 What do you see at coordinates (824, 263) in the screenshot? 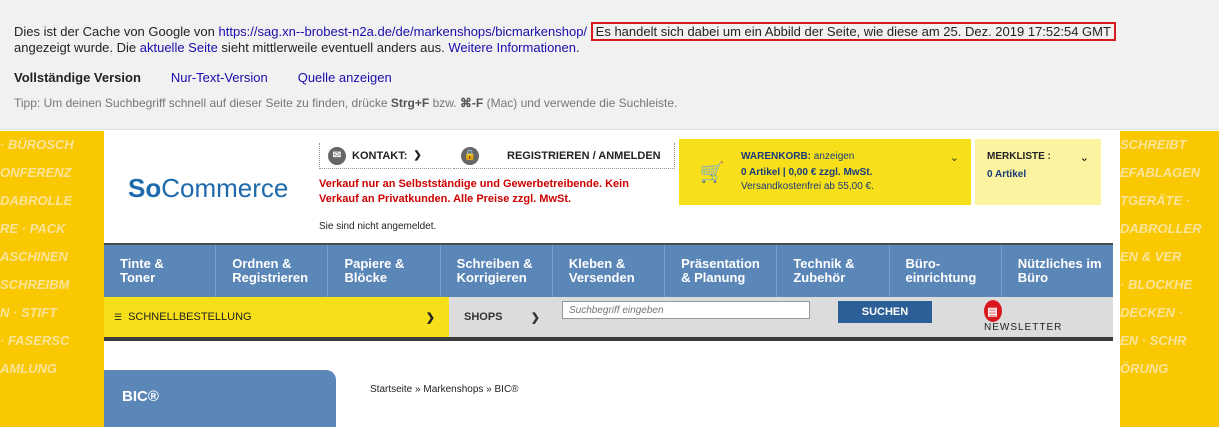
I see `nav-item-line1: Technik &` at bounding box center [824, 263].